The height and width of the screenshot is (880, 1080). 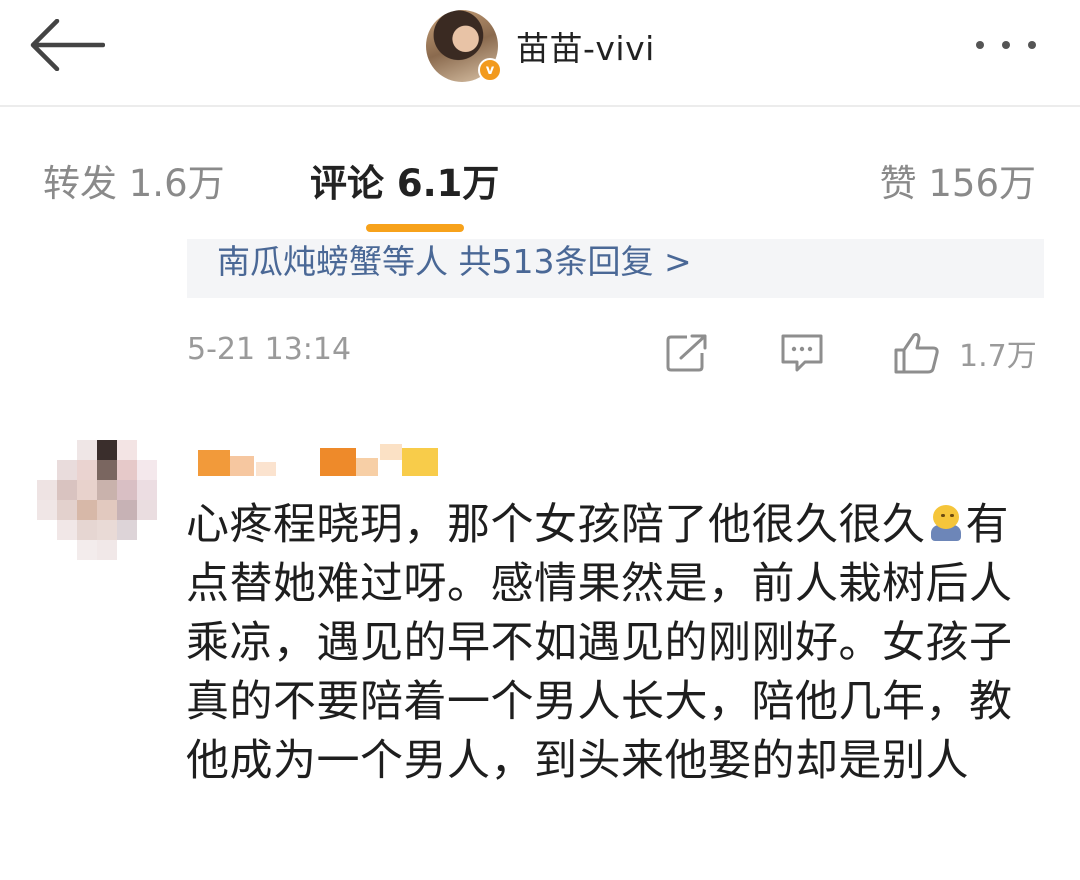 I want to click on back-arrow-icon, so click(x=67, y=45).